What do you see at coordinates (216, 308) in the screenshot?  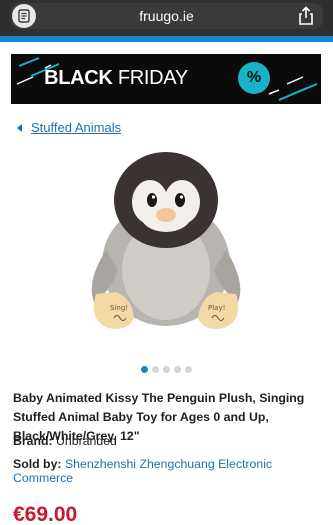 I see `foot-label-right: Play!` at bounding box center [216, 308].